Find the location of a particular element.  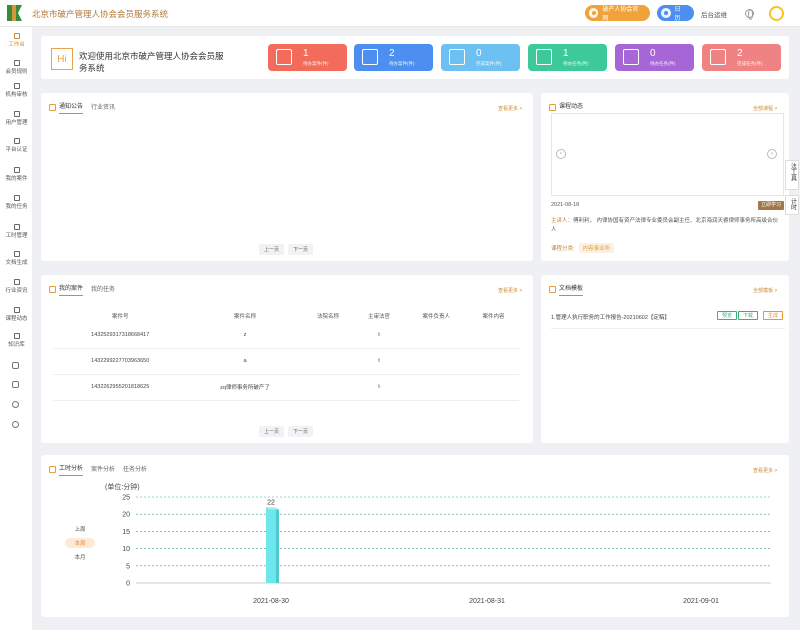

float-timer-label: 计时 is located at coordinates (792, 204).